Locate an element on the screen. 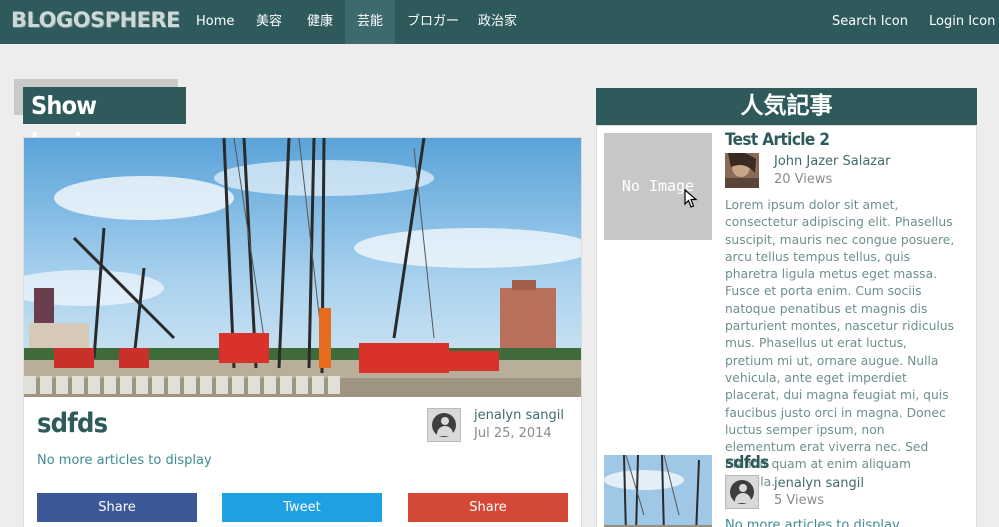 The height and width of the screenshot is (527, 999). site-logo: BLOGOSPHERE is located at coordinates (96, 20).